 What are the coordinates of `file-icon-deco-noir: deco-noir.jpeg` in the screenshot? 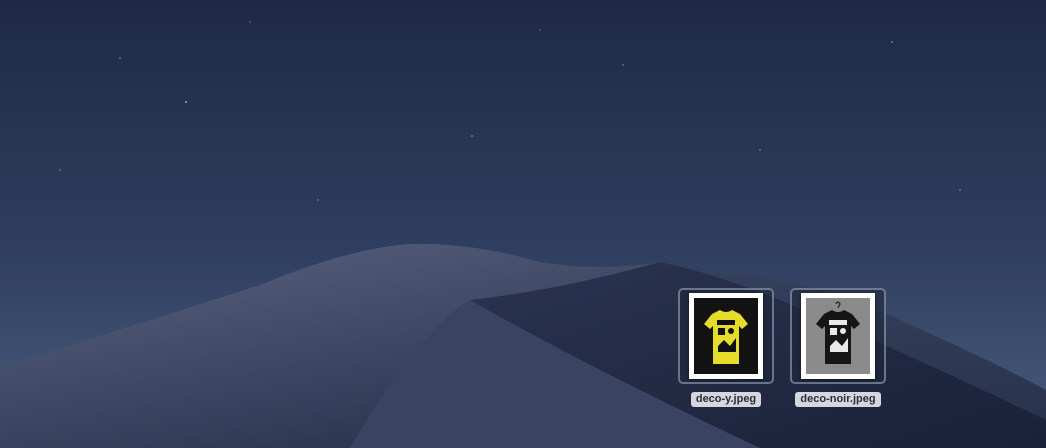 It's located at (838, 347).